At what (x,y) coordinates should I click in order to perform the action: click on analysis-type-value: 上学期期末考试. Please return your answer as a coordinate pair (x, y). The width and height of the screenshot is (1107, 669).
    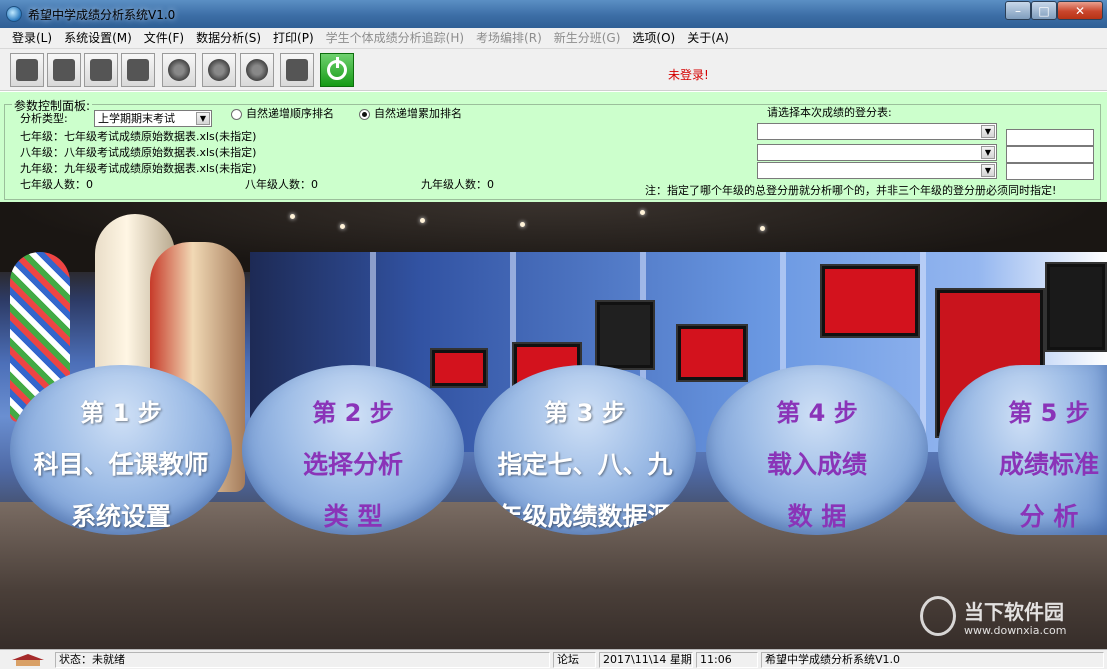
    Looking at the image, I should click on (136, 118).